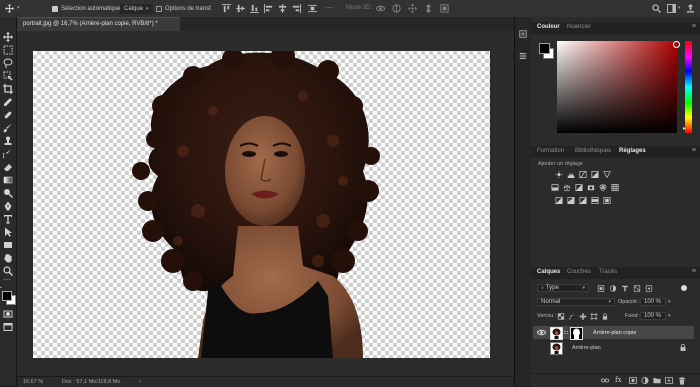 This screenshot has height=387, width=700. What do you see at coordinates (240, 8) in the screenshot?
I see `align-vertical-center-icon` at bounding box center [240, 8].